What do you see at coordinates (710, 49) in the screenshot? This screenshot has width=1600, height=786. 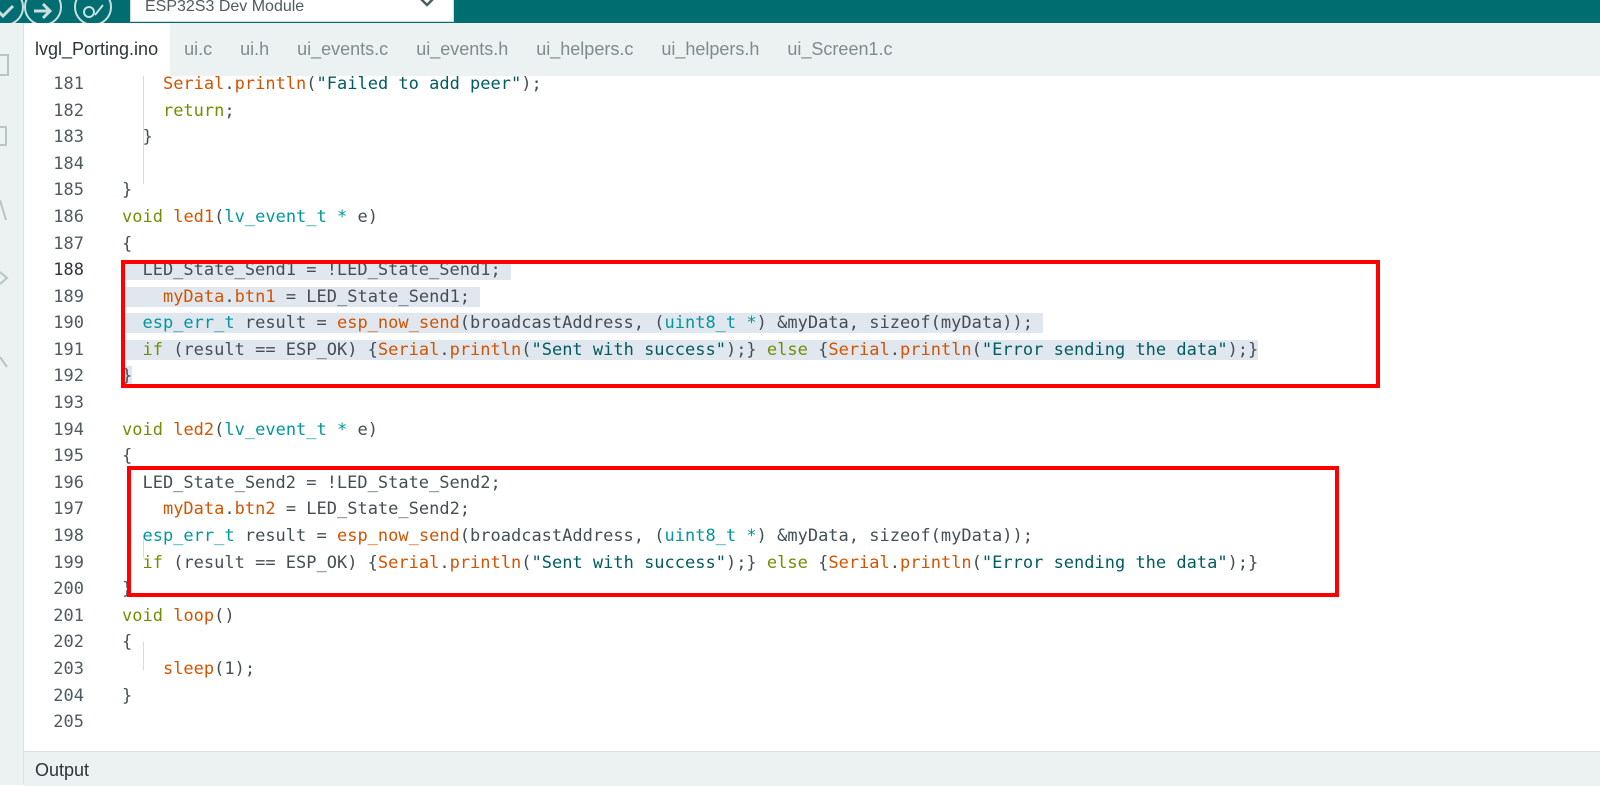 I see `tab-ui-helpers-h: ui_helpers.h` at bounding box center [710, 49].